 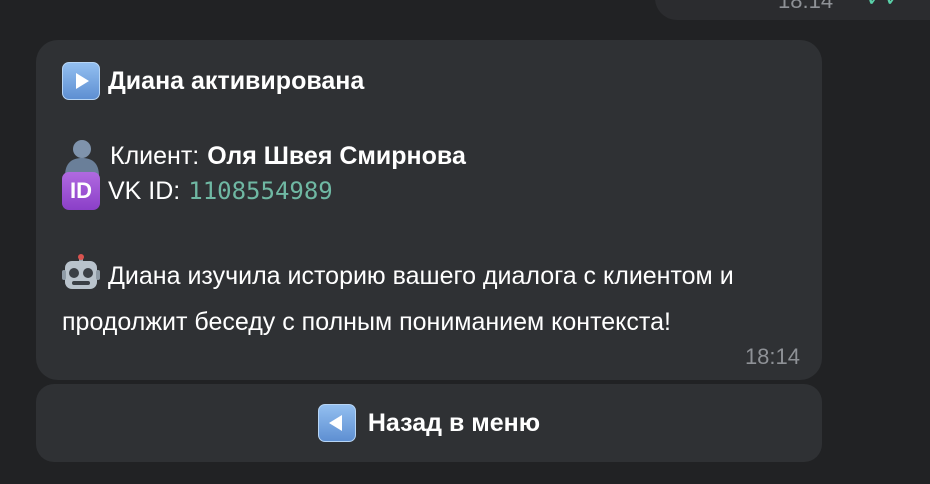 I want to click on vk-id-line: ID VK ID: 1108554989, so click(x=197, y=191).